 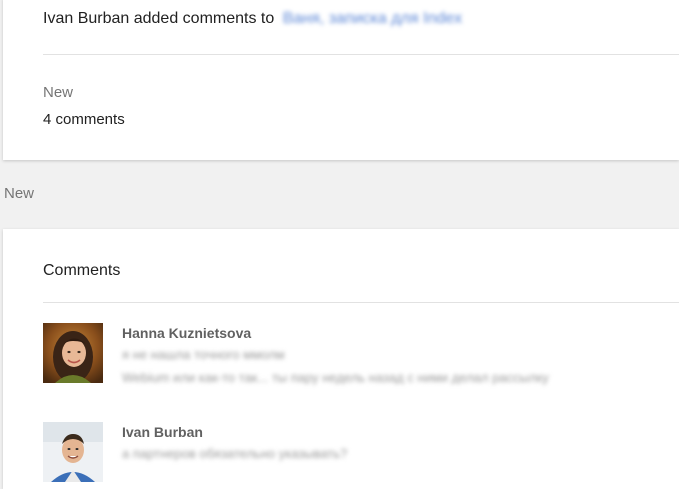 I want to click on comments-divider, so click(x=361, y=302).